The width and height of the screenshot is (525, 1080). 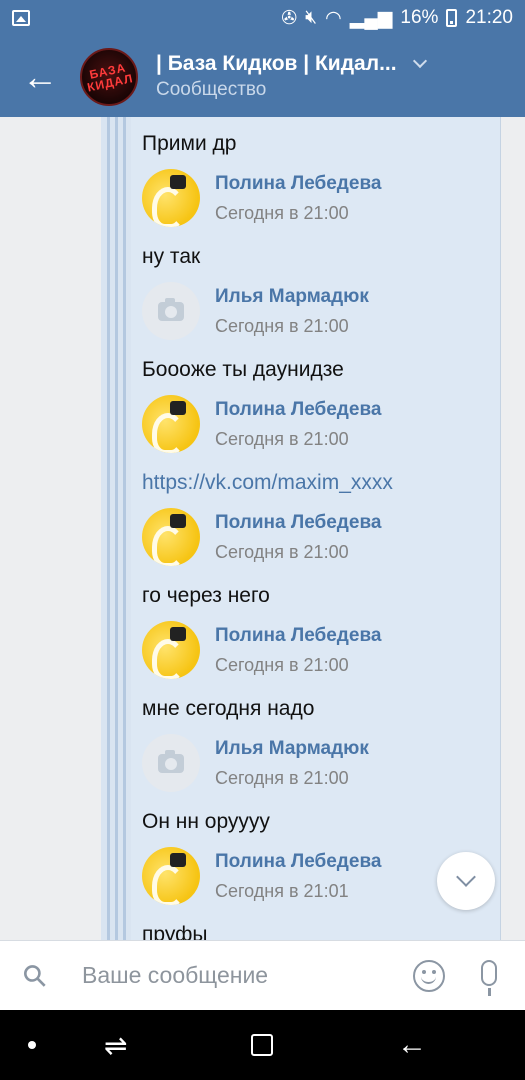 I want to click on recent-apps-icon: ⇌, so click(x=116, y=1045).